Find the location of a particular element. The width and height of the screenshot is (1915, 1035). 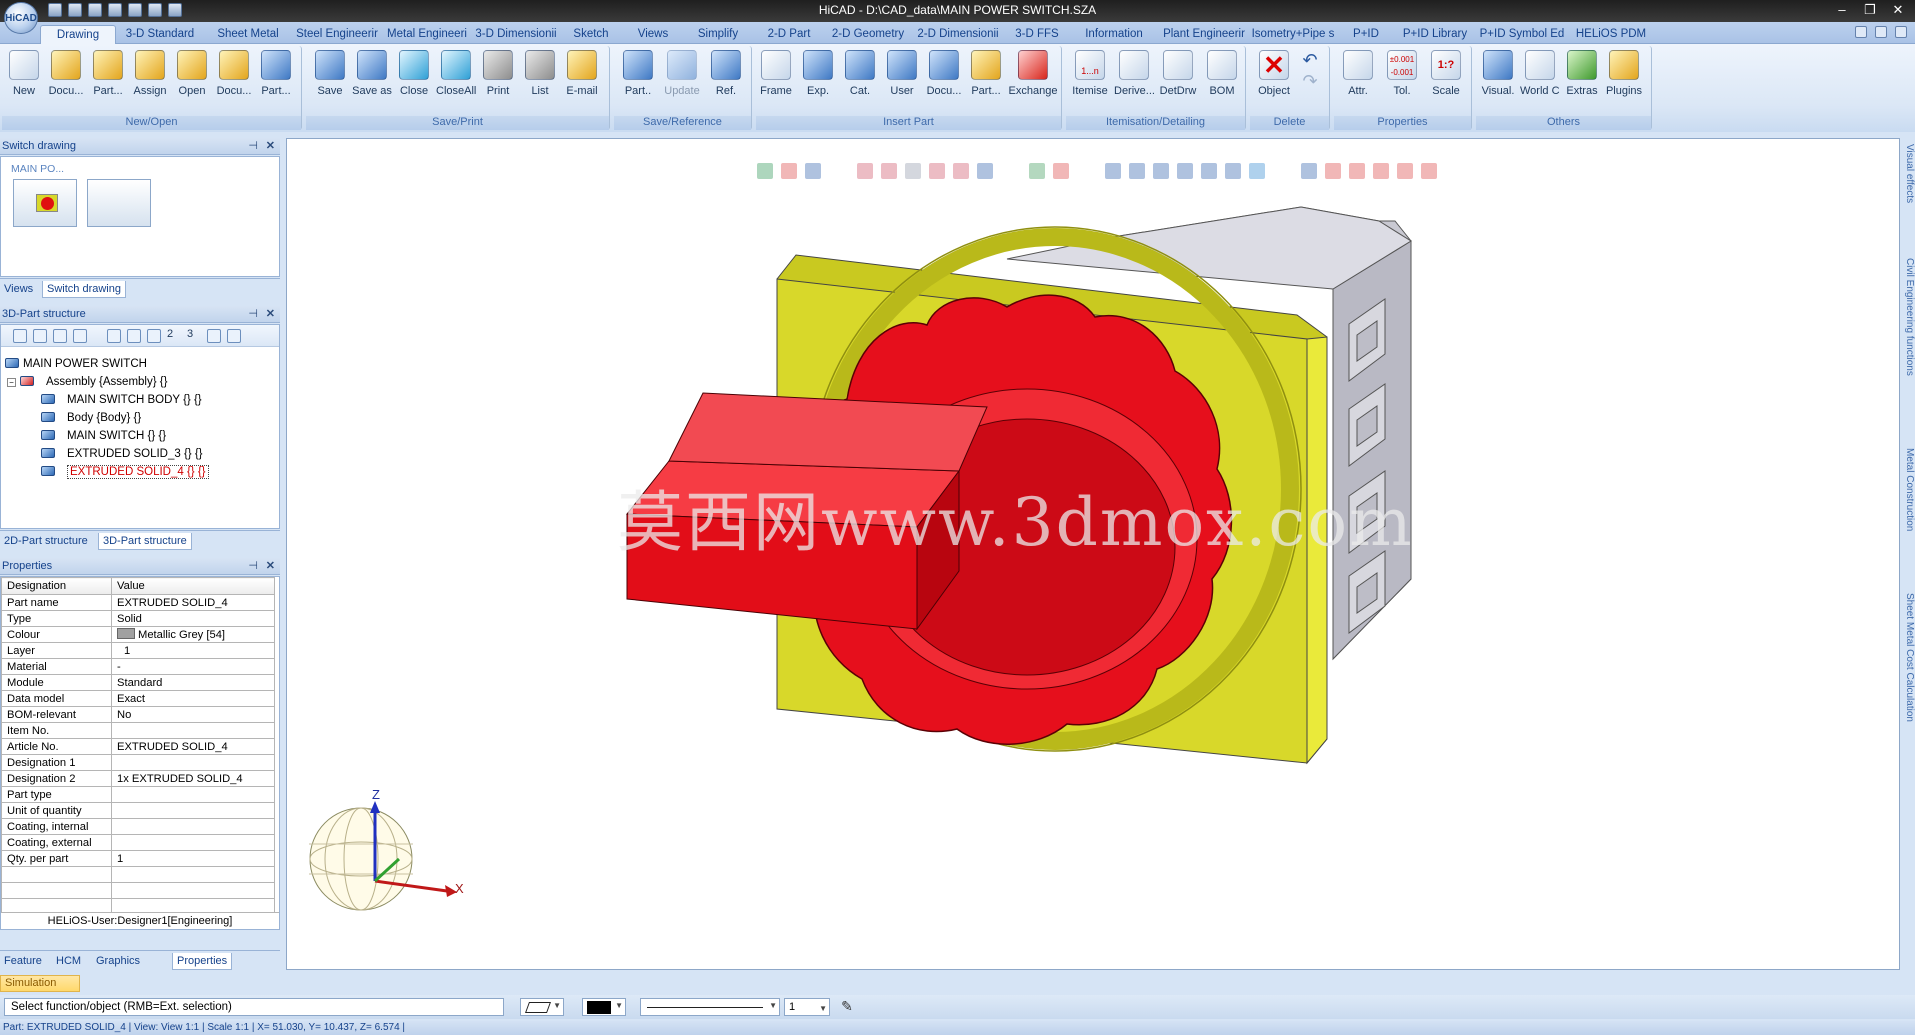

exchange-button: Exchange is located at coordinates (1033, 81).